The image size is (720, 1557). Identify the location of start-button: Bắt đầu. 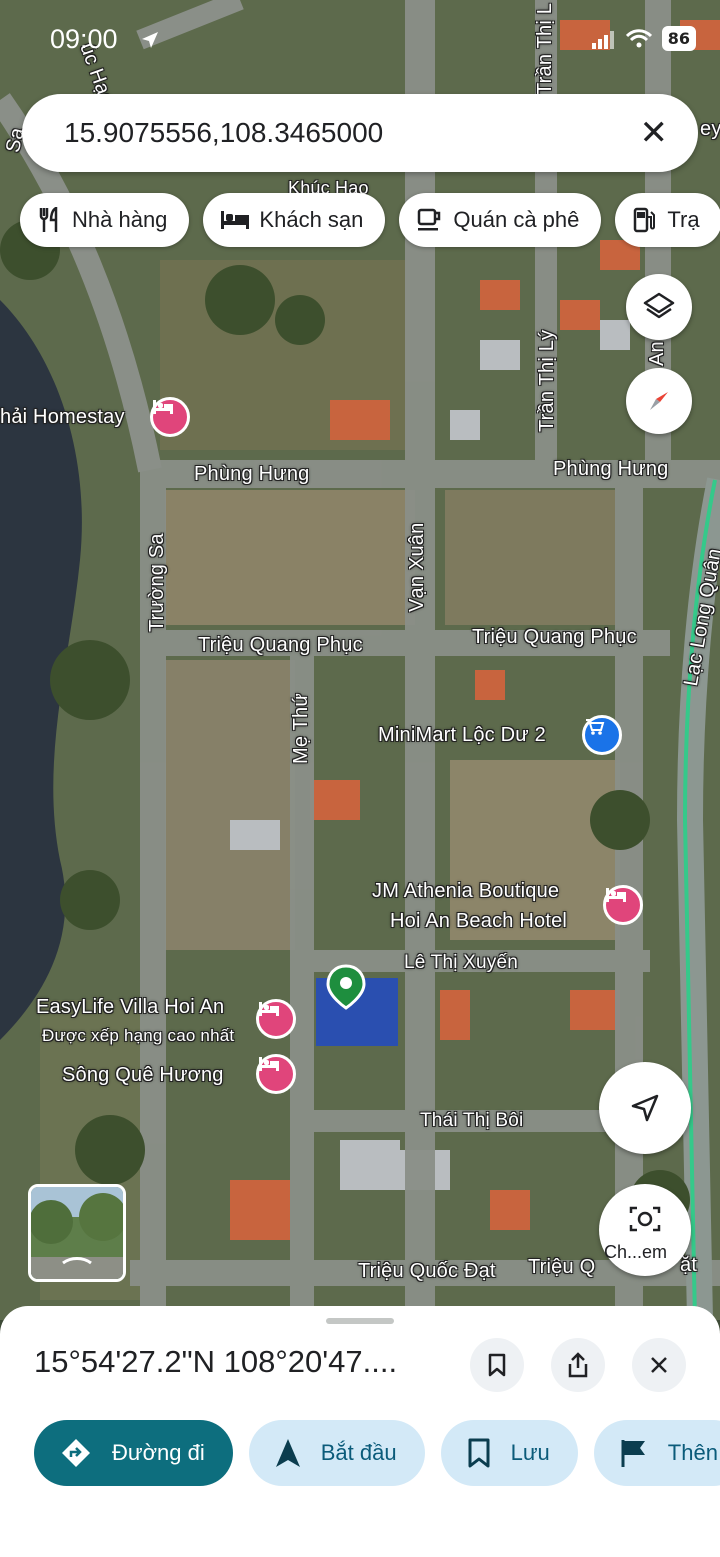
(336, 1453).